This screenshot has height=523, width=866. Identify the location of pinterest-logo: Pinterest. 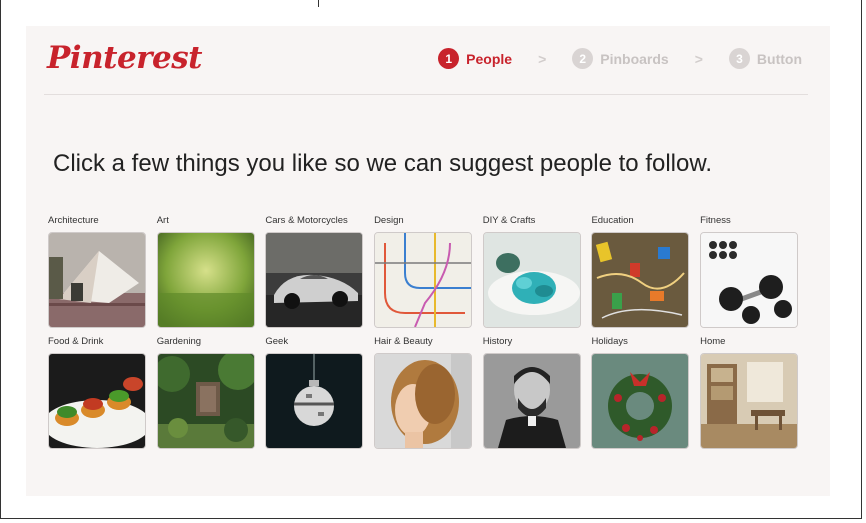
(125, 58).